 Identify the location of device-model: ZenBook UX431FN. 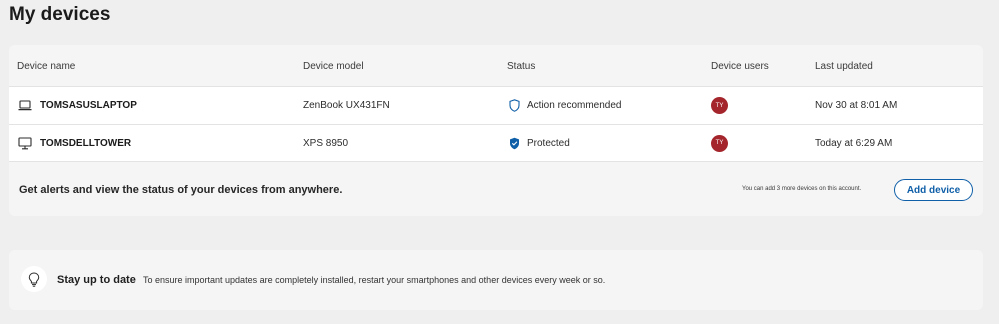
(346, 105).